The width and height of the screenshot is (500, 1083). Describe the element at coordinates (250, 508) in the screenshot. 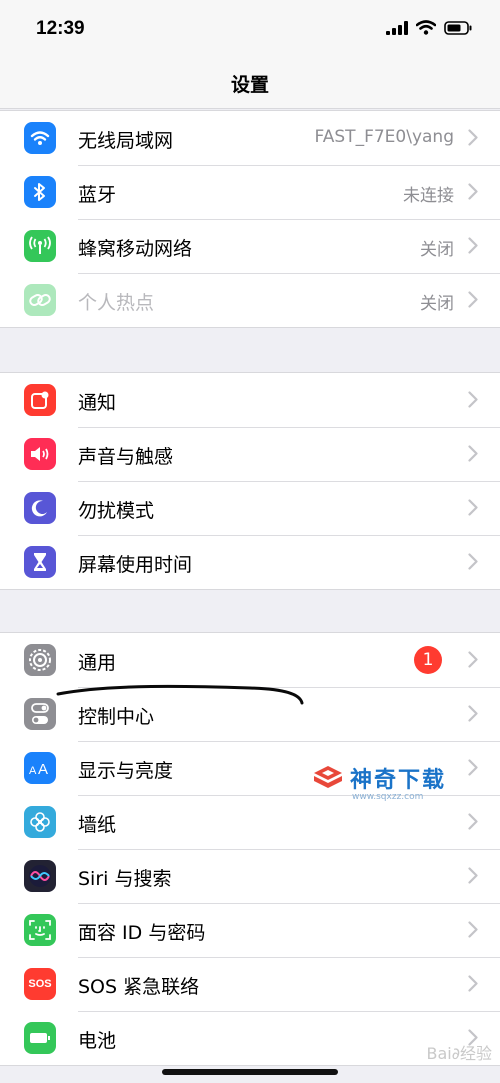

I see `settings-row-dnd: 勿扰模式` at that location.